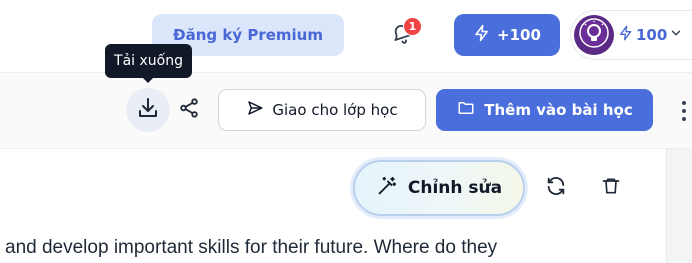 This screenshot has width=692, height=263. I want to click on tooltip-arrow, so click(148, 80).